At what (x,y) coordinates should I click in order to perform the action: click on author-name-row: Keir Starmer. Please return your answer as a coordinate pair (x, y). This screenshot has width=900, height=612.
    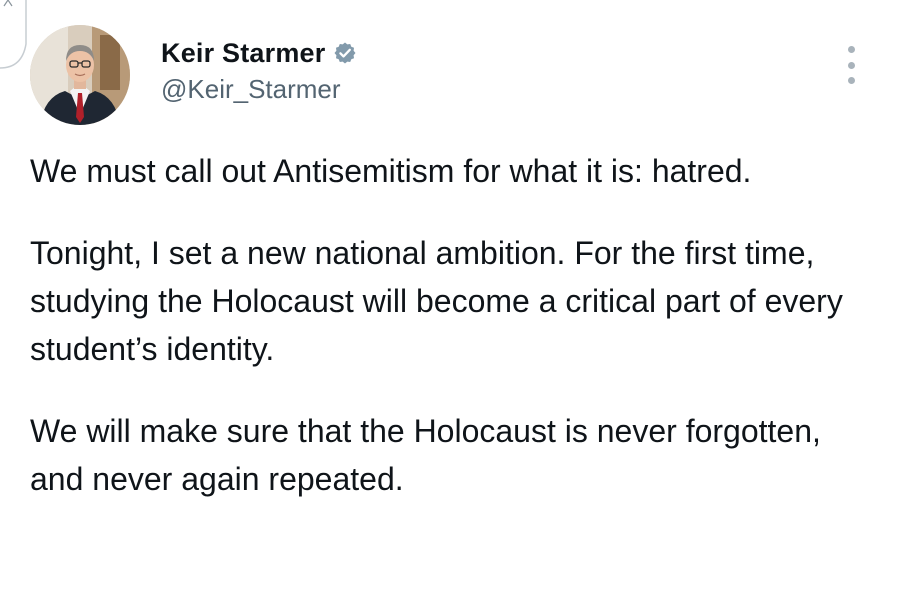
    Looking at the image, I should click on (259, 53).